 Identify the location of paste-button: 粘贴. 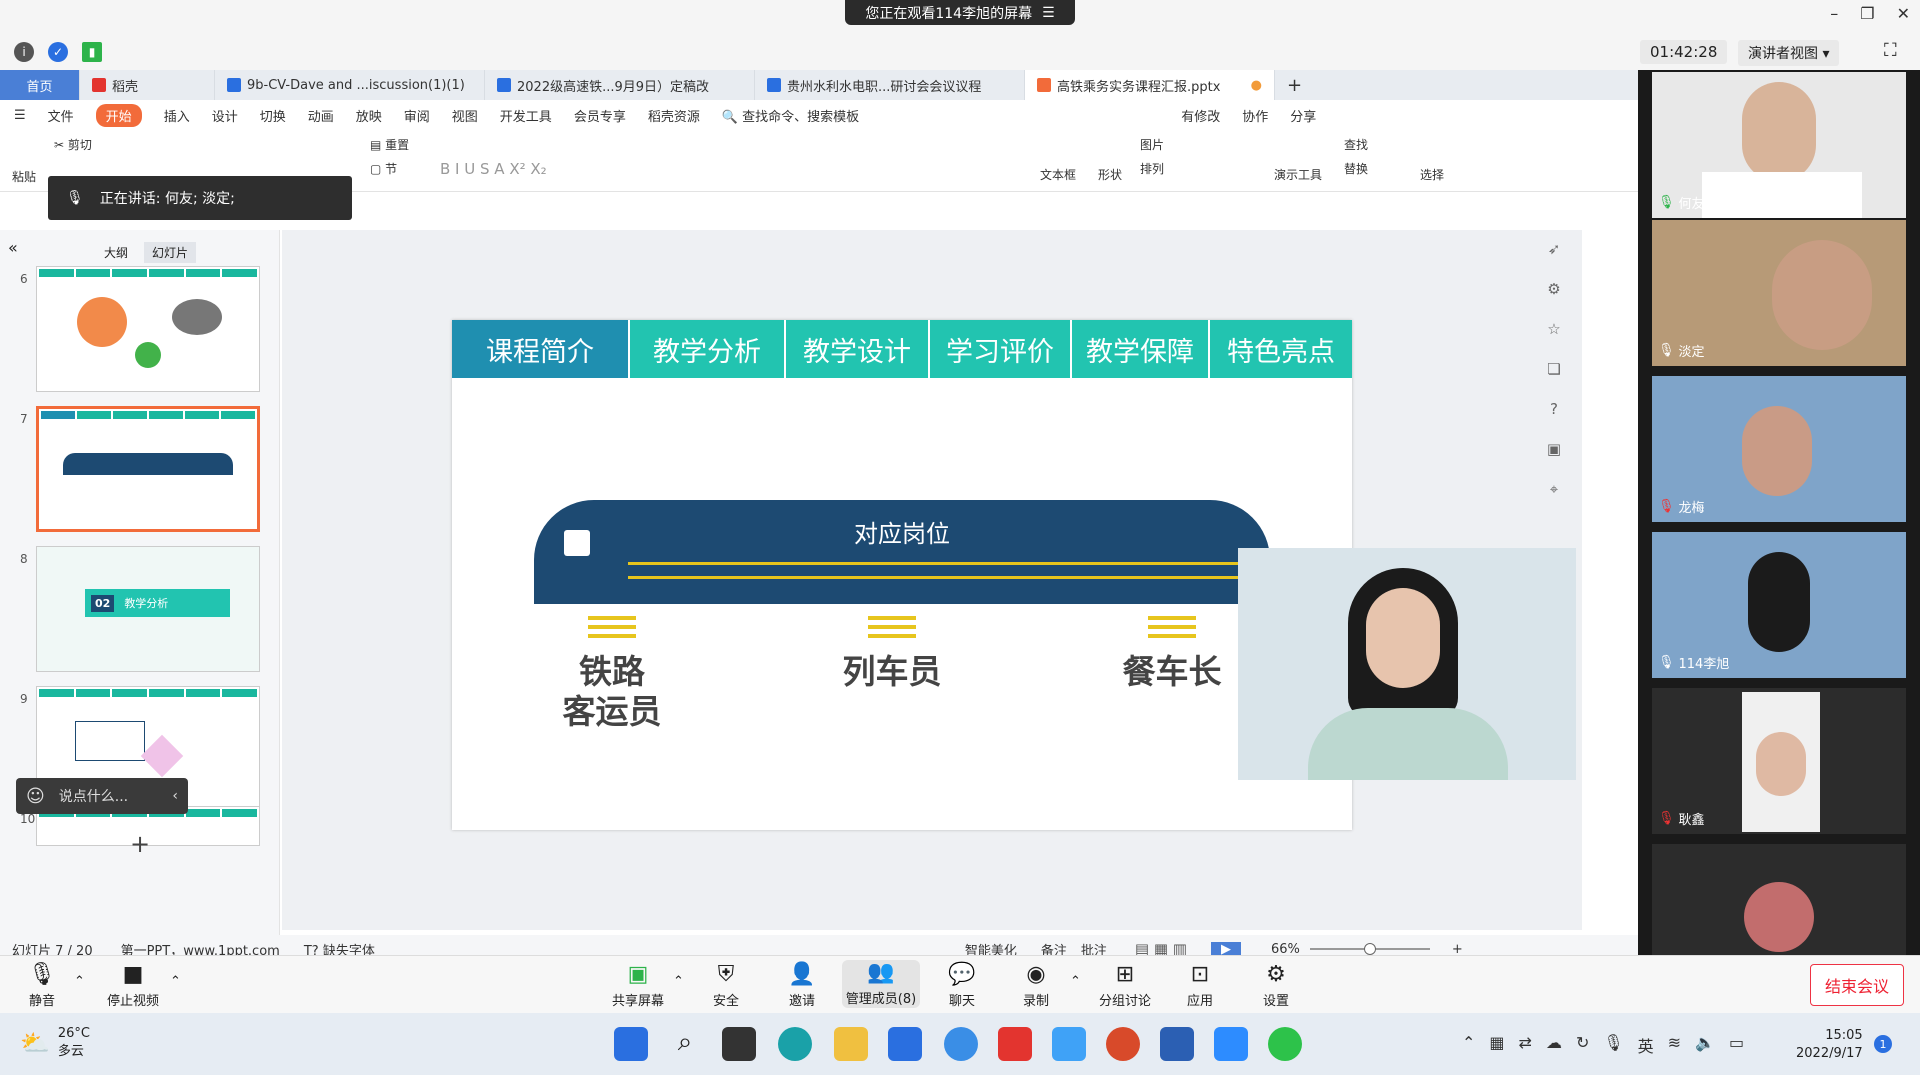
(24, 176).